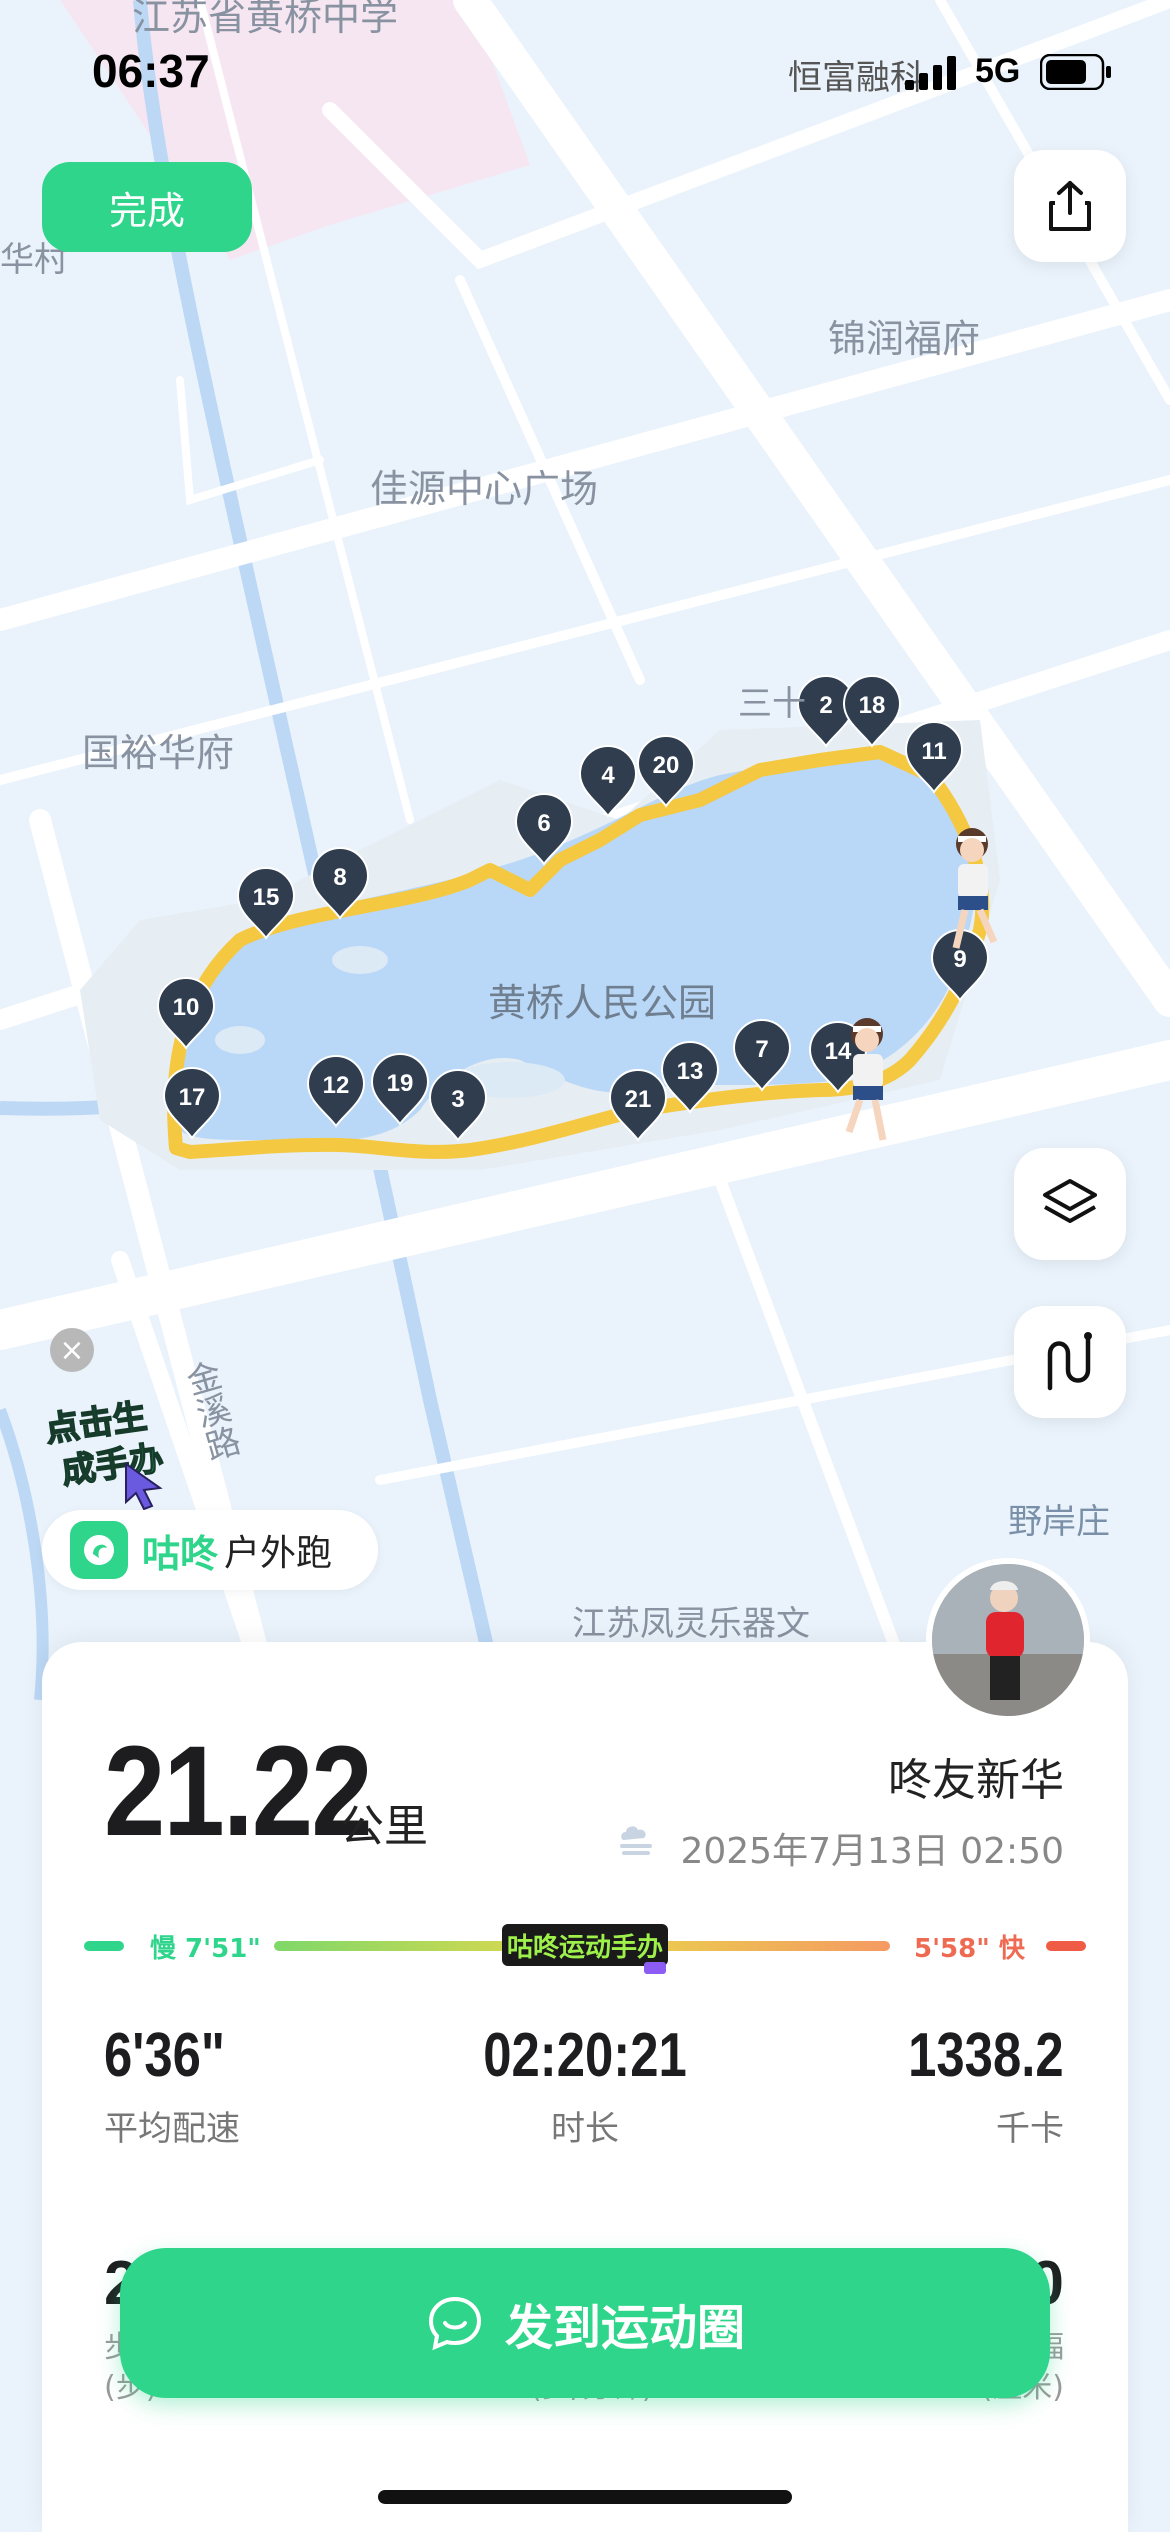  Describe the element at coordinates (1030, 2129) in the screenshot. I see `calories-label: 千卡` at that location.